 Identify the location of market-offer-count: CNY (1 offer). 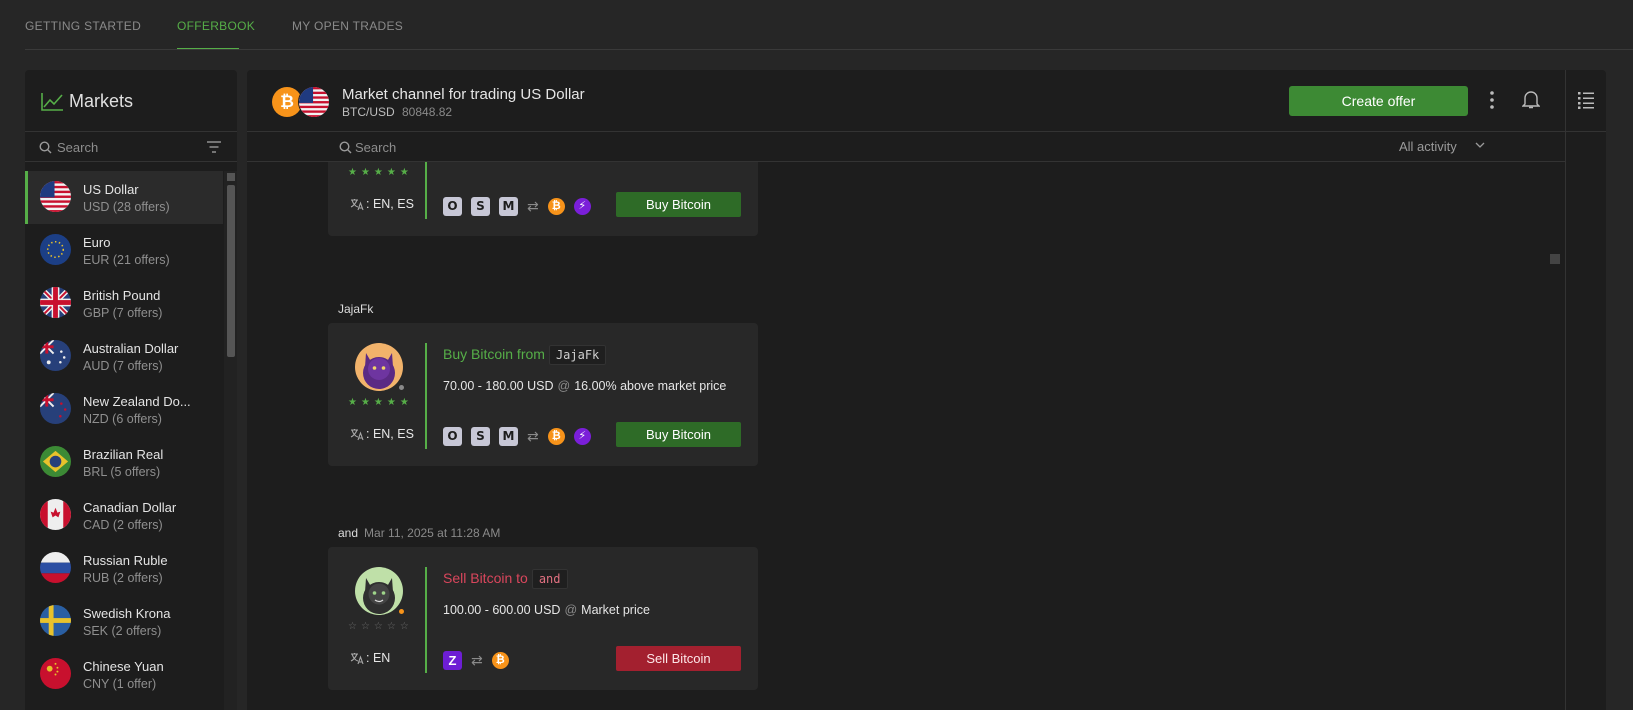
(120, 684).